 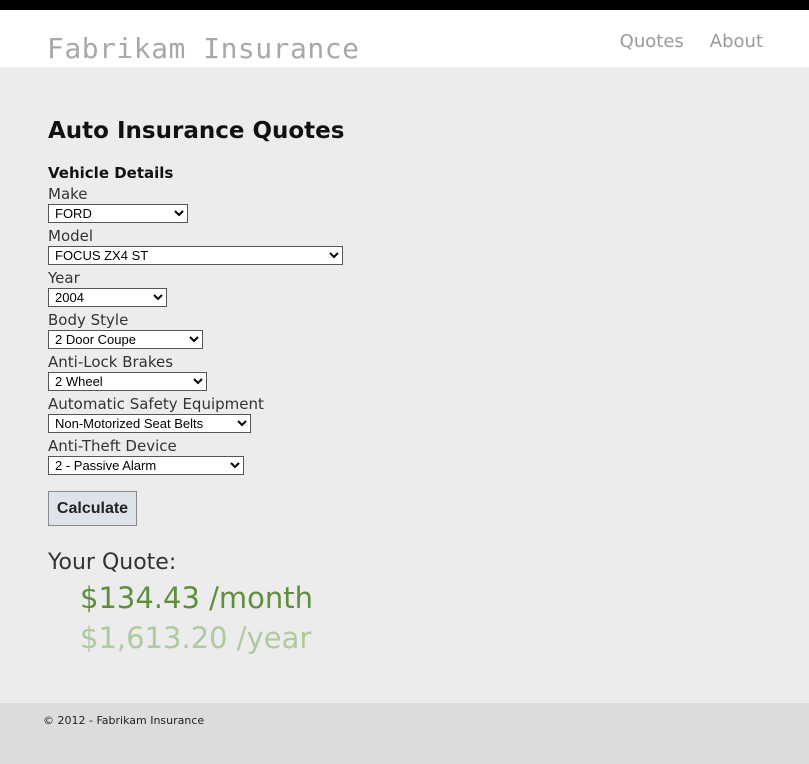 What do you see at coordinates (652, 41) in the screenshot?
I see `nav-link-quotes: Quotes` at bounding box center [652, 41].